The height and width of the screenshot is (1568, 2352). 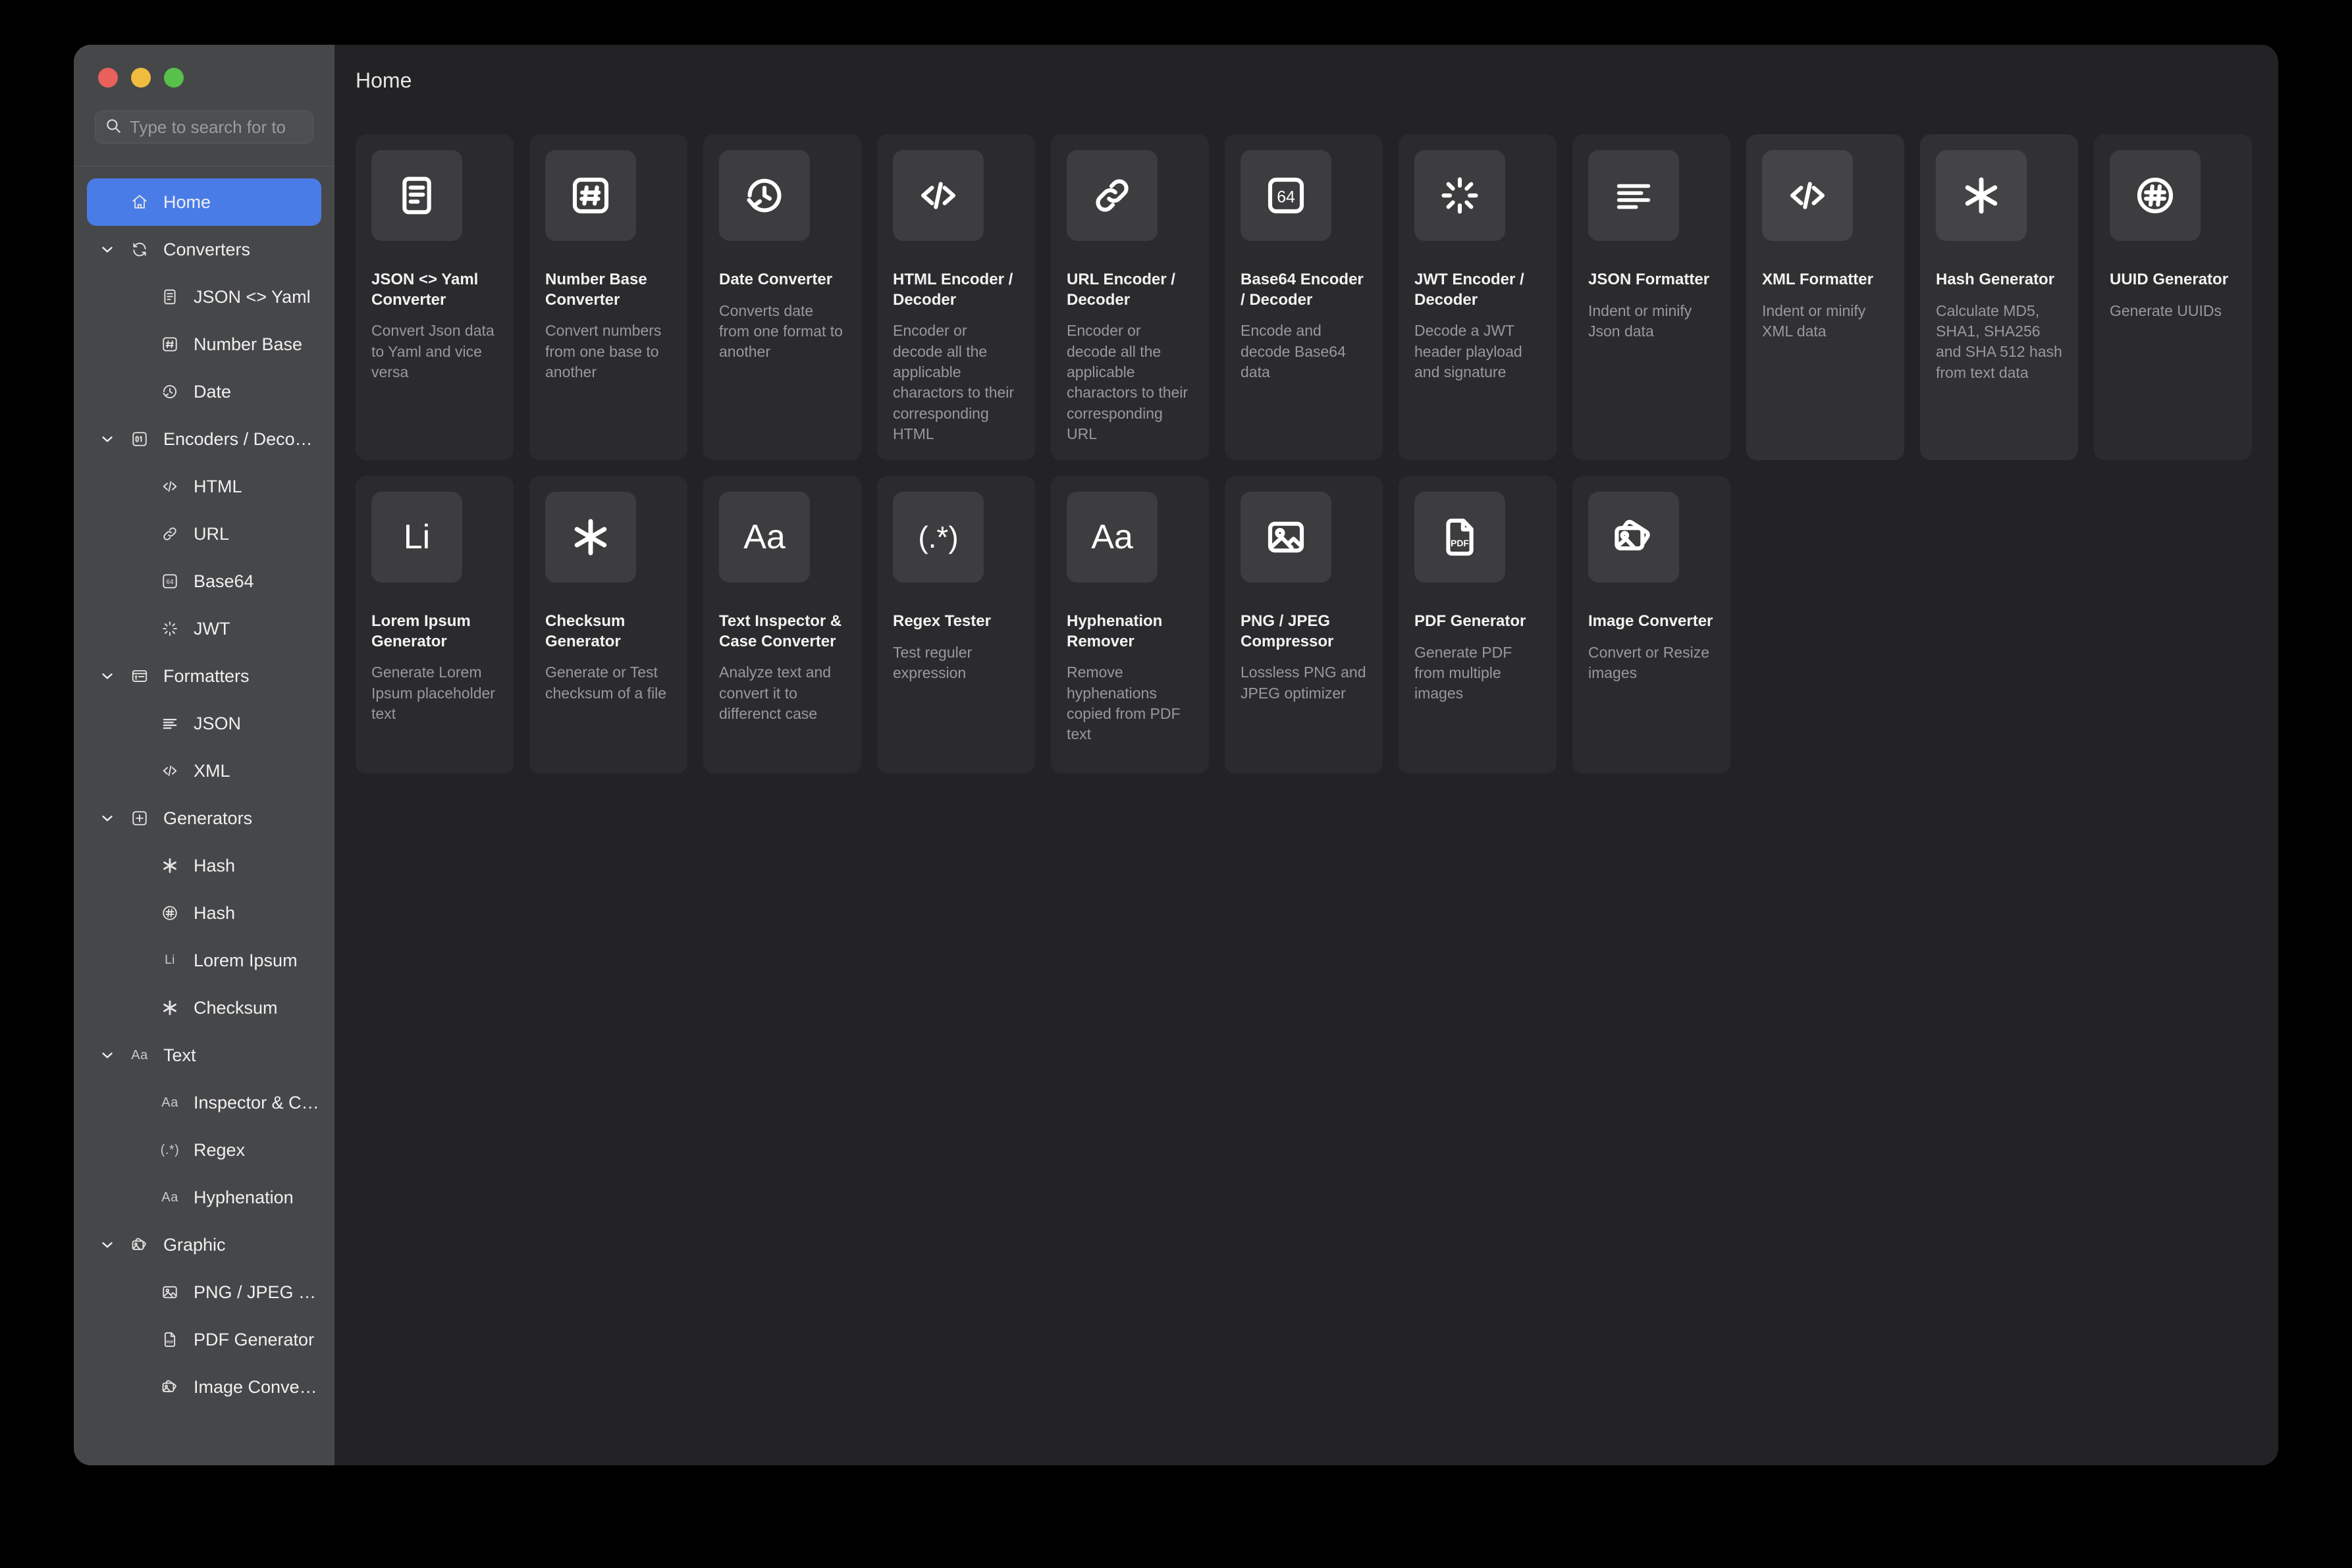 I want to click on sidebar-item-label: Hash, so click(x=215, y=913).